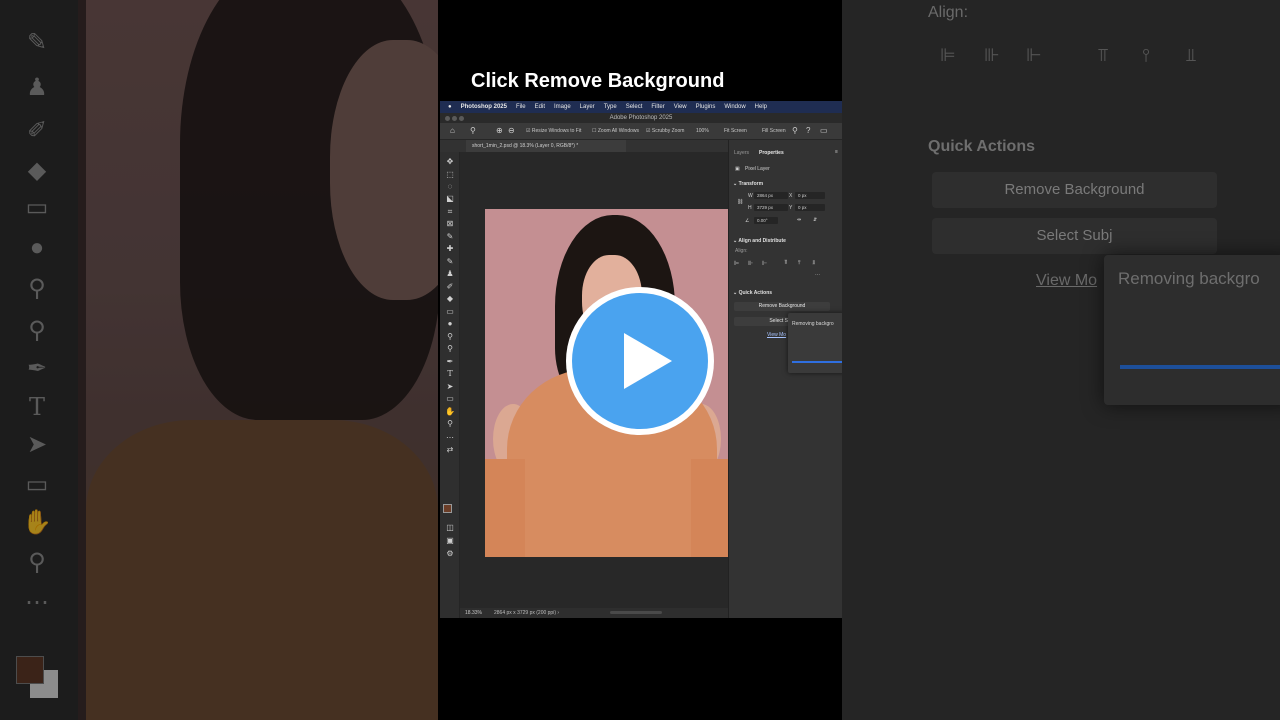  I want to click on menu-layer: Layer, so click(587, 107).